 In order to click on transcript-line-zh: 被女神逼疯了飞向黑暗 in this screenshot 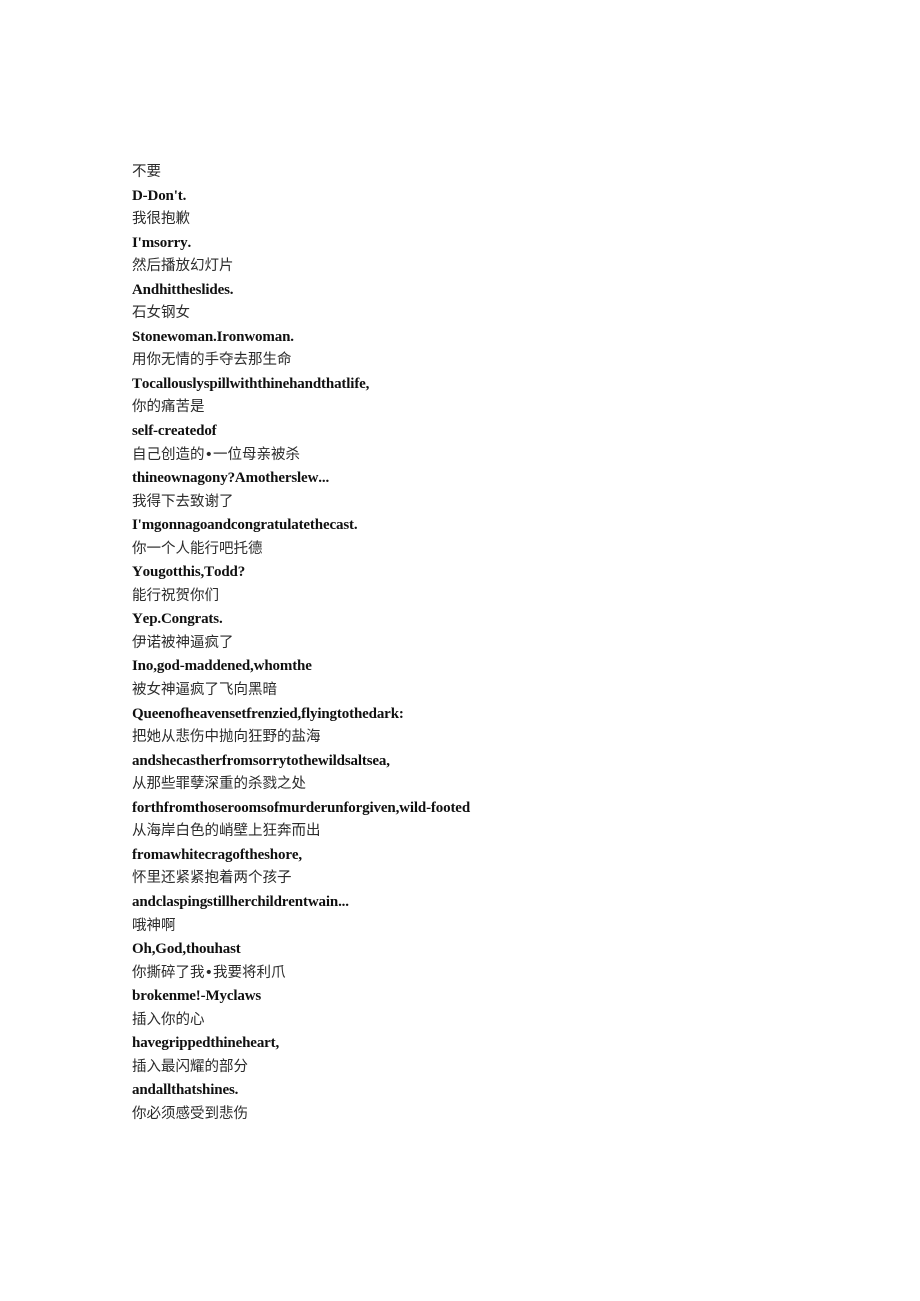, I will do `click(204, 690)`.